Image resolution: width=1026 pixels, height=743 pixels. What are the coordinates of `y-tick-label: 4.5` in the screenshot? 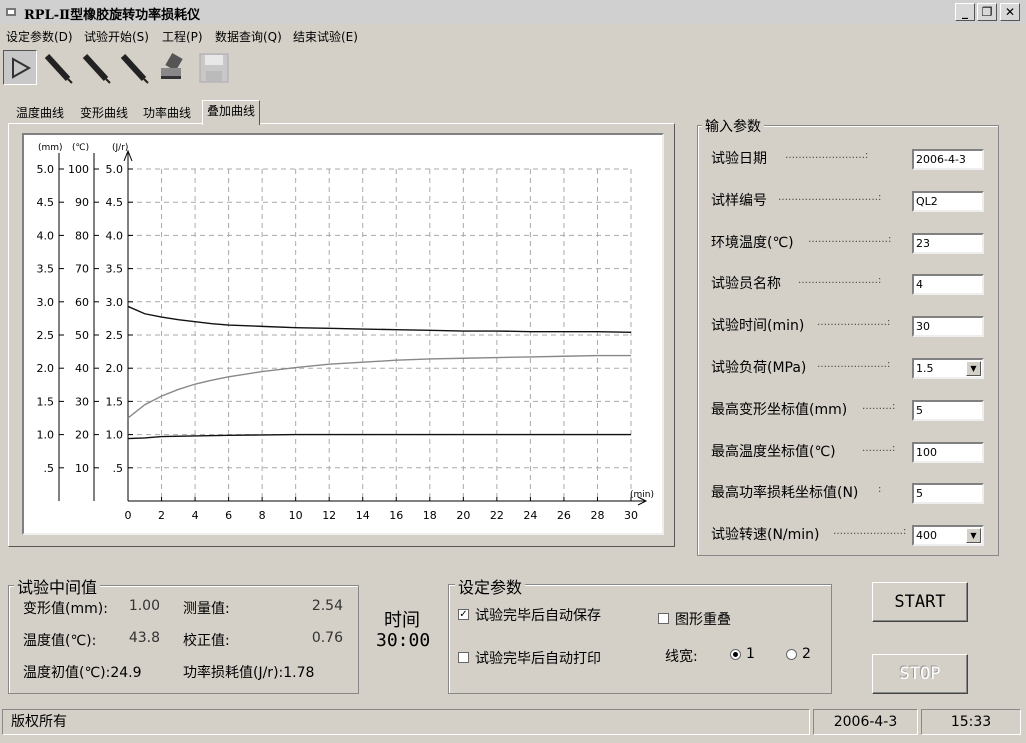 It's located at (115, 202).